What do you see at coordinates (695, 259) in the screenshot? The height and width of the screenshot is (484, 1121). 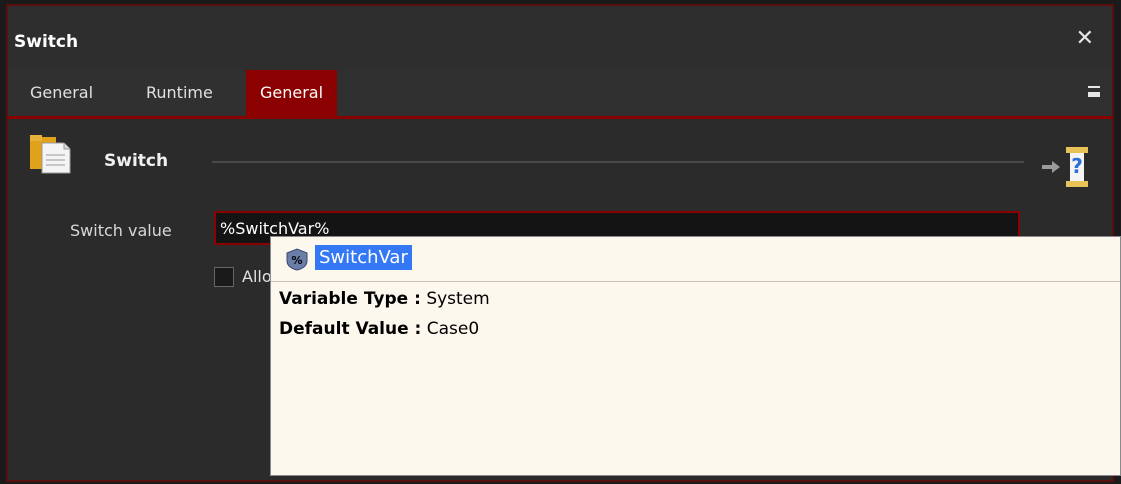 I see `autocomplete-item: % SwitchVar` at bounding box center [695, 259].